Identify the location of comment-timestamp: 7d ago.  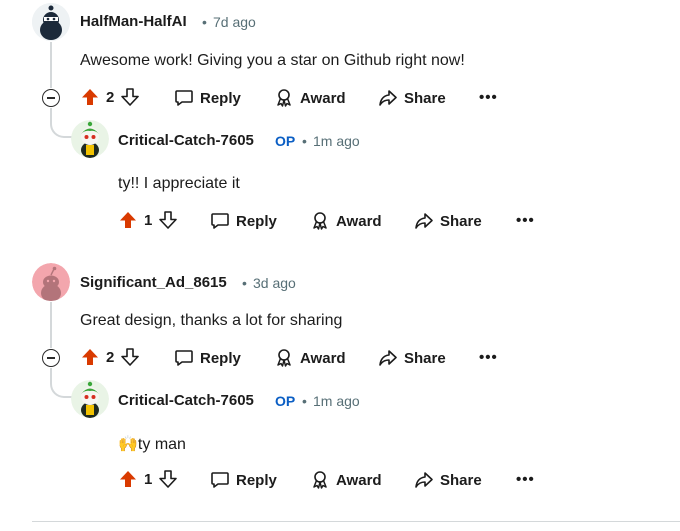
(234, 22).